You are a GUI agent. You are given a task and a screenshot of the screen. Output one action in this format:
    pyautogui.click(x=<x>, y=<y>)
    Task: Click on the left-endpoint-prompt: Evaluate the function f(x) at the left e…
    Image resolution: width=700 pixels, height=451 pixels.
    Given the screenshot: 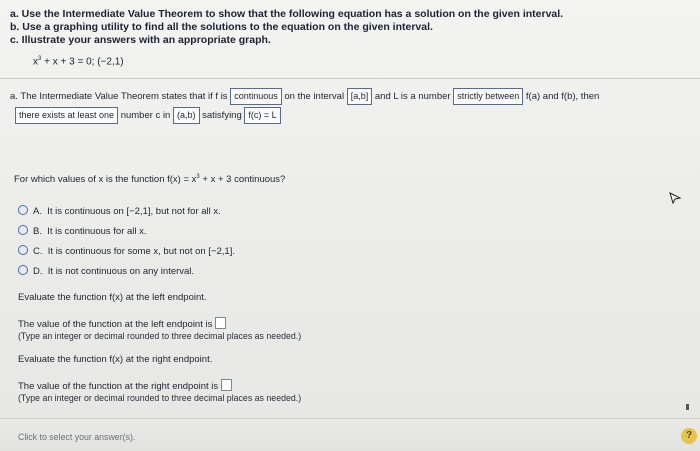 What is the action you would take?
    pyautogui.click(x=112, y=297)
    